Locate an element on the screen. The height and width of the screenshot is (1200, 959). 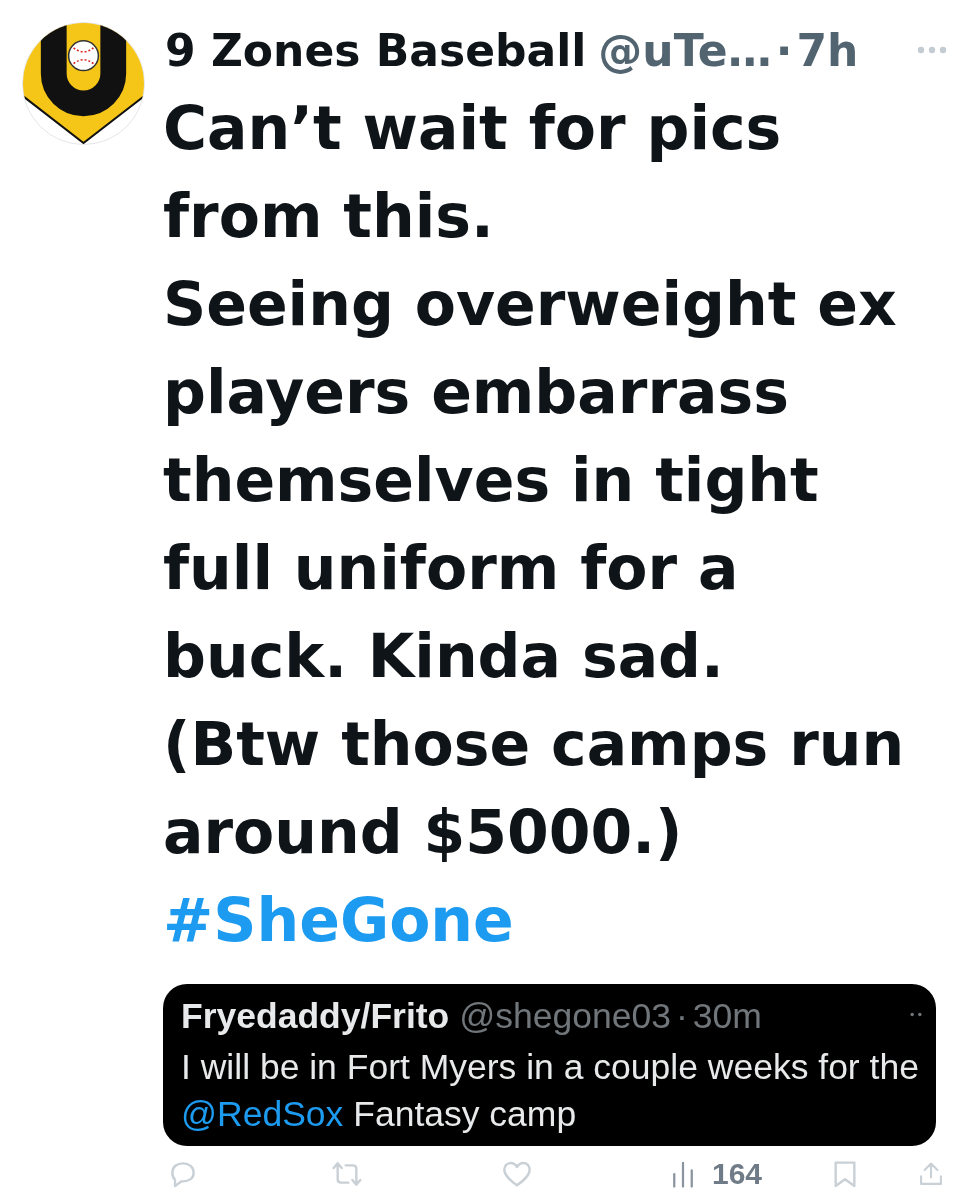
post-time: 7h is located at coordinates (827, 50).